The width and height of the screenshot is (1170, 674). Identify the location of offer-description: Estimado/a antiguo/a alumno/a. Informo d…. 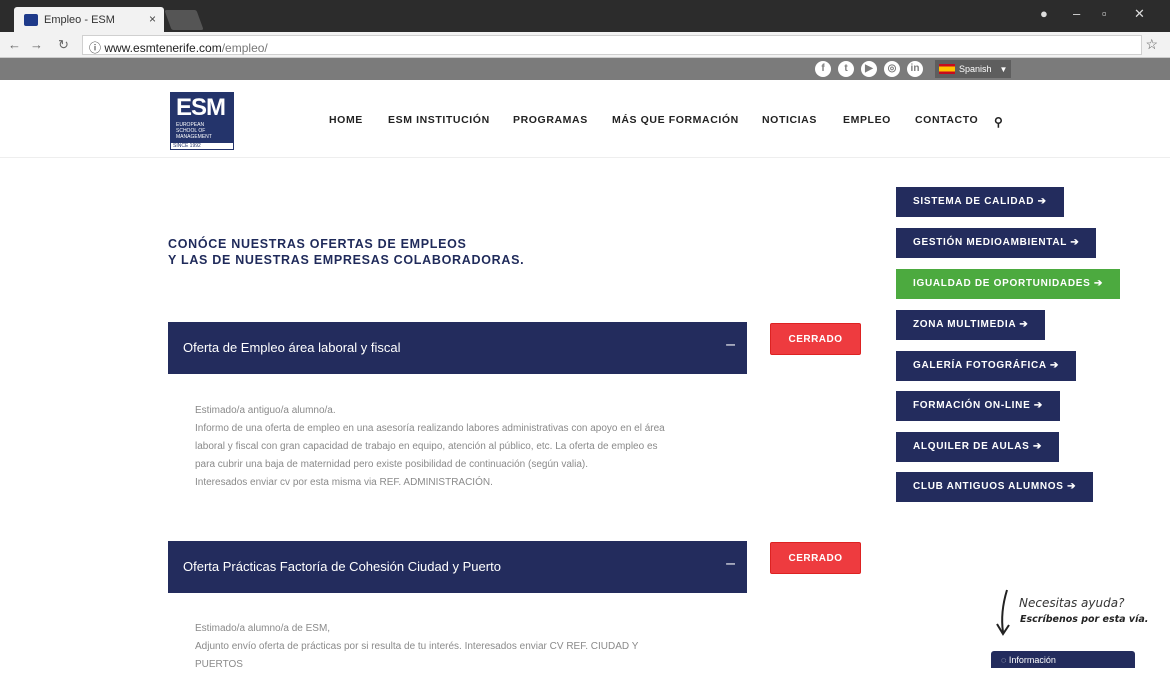
(475, 447).